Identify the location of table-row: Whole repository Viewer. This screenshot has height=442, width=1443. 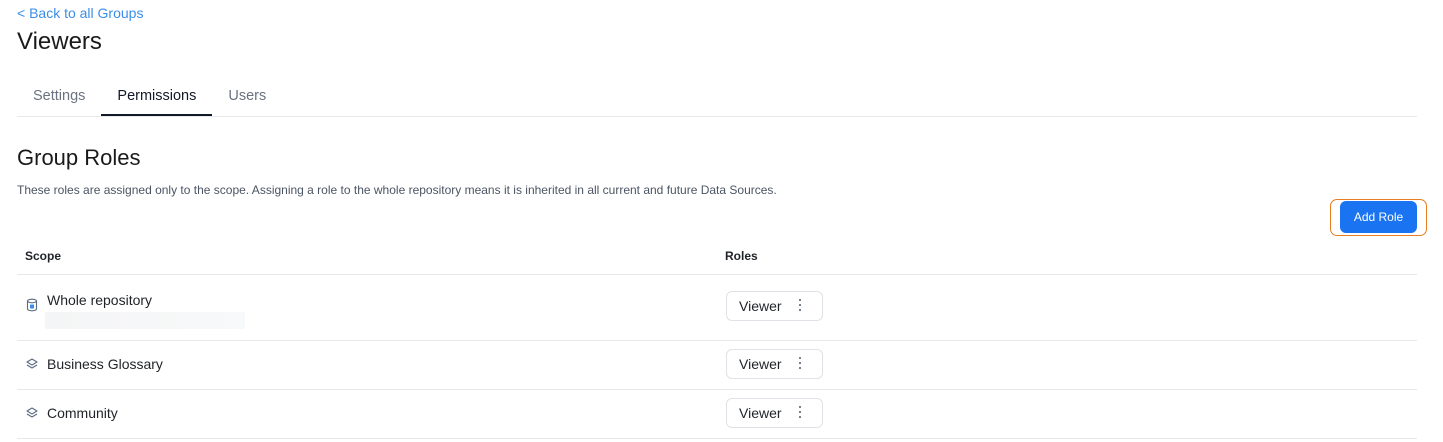
(717, 308).